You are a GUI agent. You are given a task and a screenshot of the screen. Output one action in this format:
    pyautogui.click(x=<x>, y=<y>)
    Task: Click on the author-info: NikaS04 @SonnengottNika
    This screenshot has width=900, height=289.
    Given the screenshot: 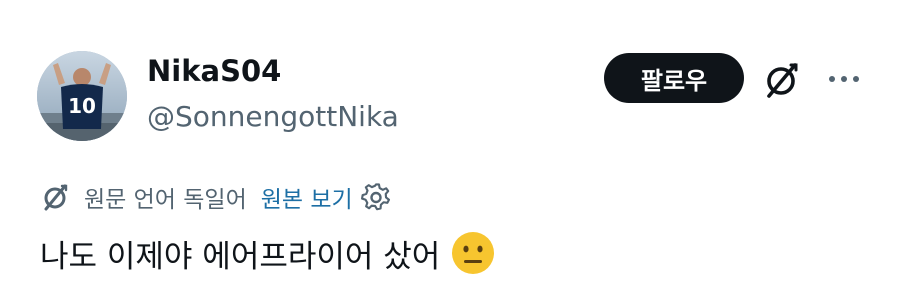 What is the action you would take?
    pyautogui.click(x=273, y=94)
    